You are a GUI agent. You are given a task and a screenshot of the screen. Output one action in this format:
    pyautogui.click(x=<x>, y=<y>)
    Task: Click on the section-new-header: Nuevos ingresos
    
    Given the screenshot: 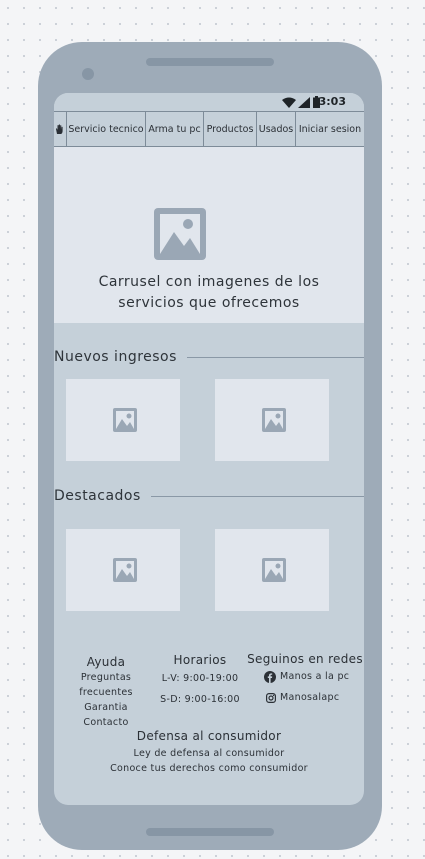 What is the action you would take?
    pyautogui.click(x=209, y=357)
    